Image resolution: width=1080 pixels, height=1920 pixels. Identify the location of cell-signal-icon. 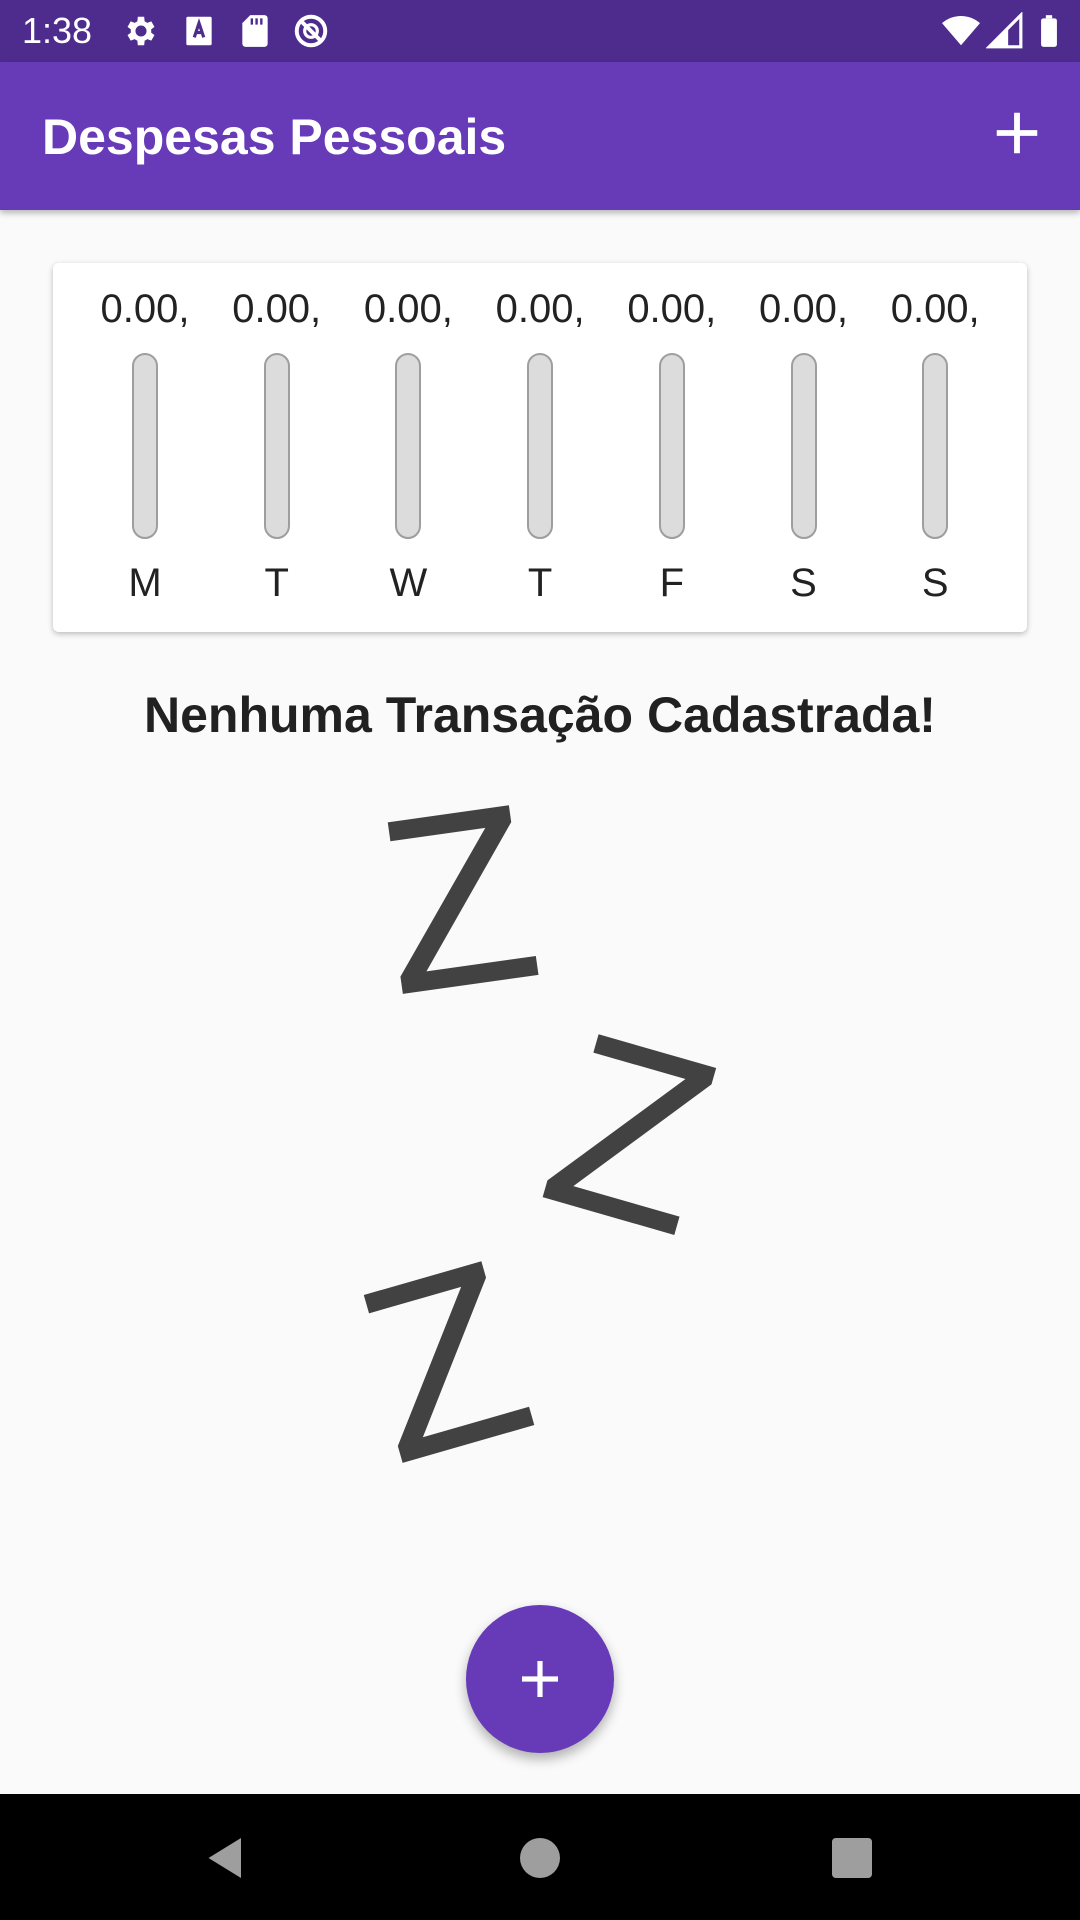
(1004, 30).